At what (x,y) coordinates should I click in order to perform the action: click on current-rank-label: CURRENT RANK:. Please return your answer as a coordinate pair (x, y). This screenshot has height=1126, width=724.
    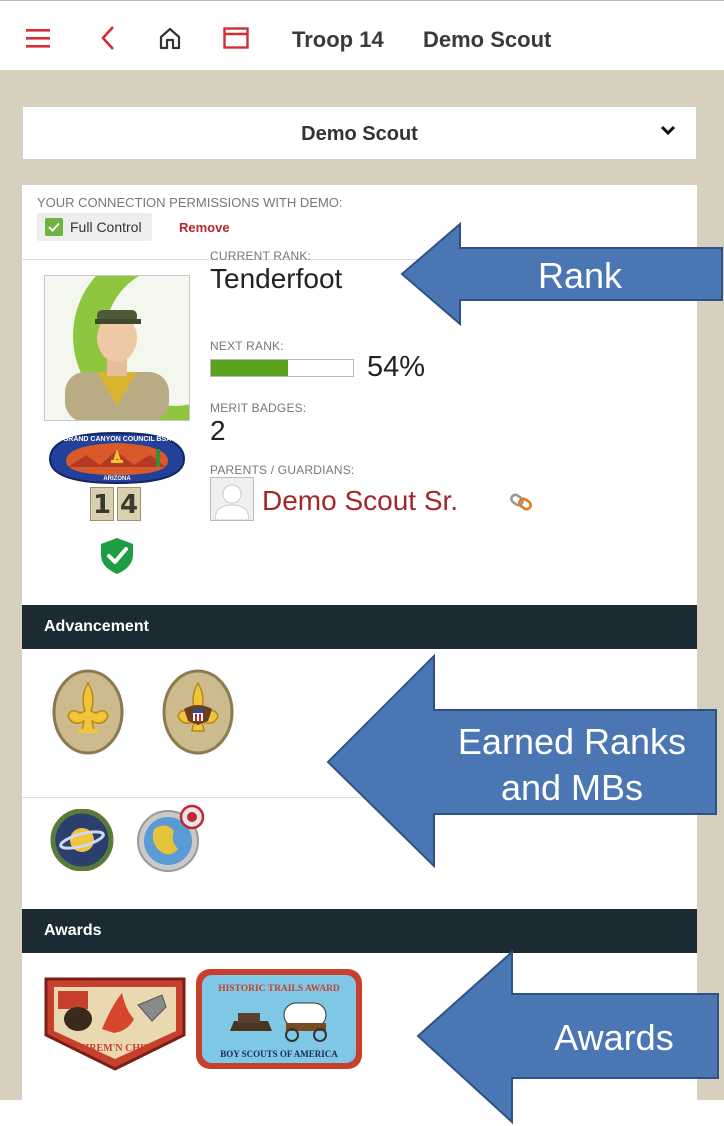
    Looking at the image, I should click on (261, 256).